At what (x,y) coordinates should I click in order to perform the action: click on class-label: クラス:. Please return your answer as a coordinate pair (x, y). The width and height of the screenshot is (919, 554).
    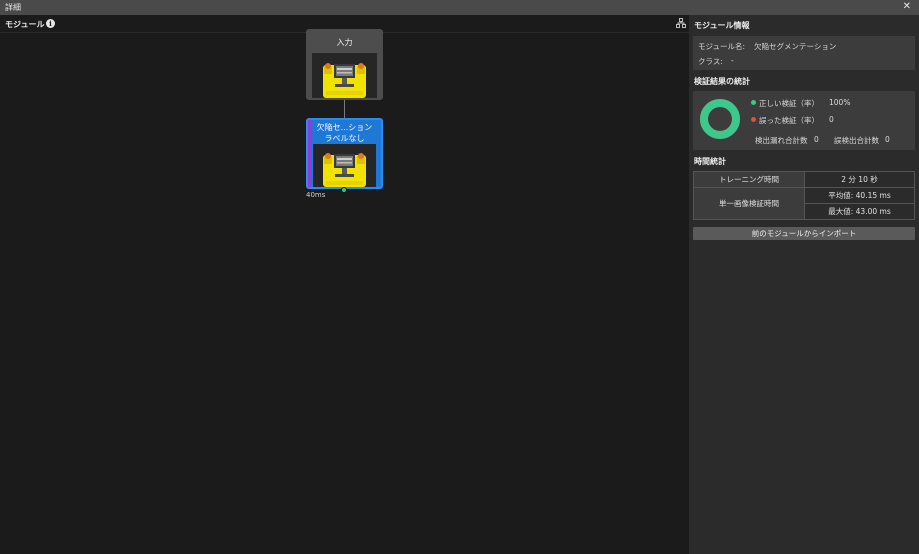
    Looking at the image, I should click on (710, 61).